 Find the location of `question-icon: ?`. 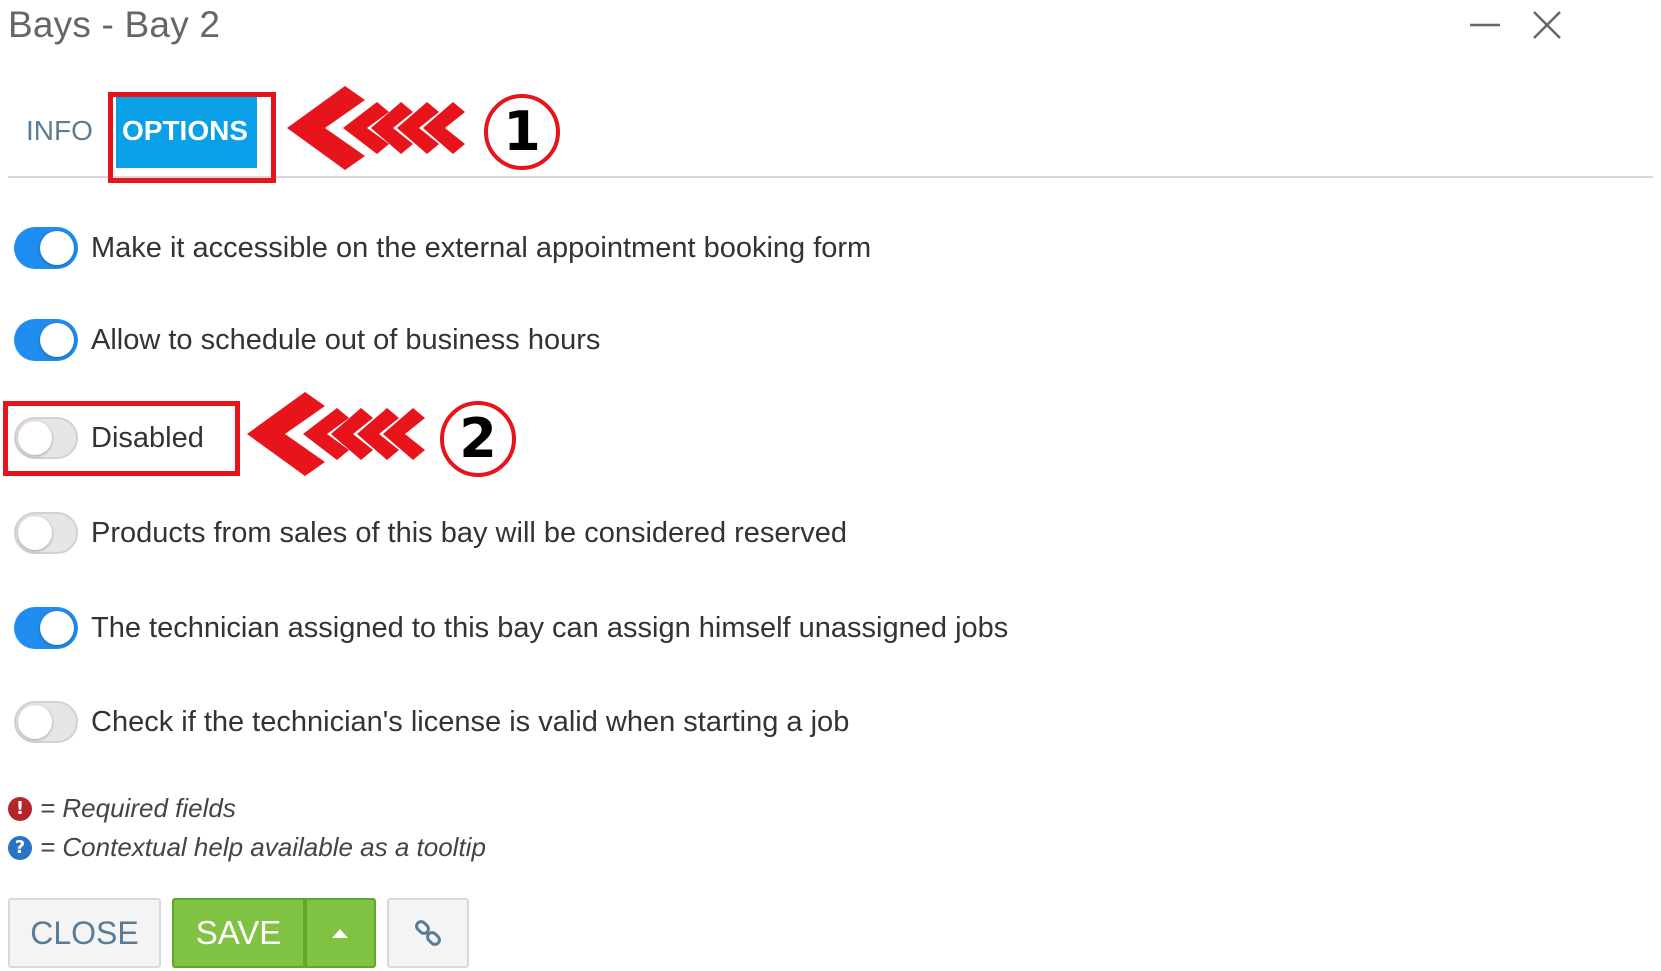

question-icon: ? is located at coordinates (20, 847).